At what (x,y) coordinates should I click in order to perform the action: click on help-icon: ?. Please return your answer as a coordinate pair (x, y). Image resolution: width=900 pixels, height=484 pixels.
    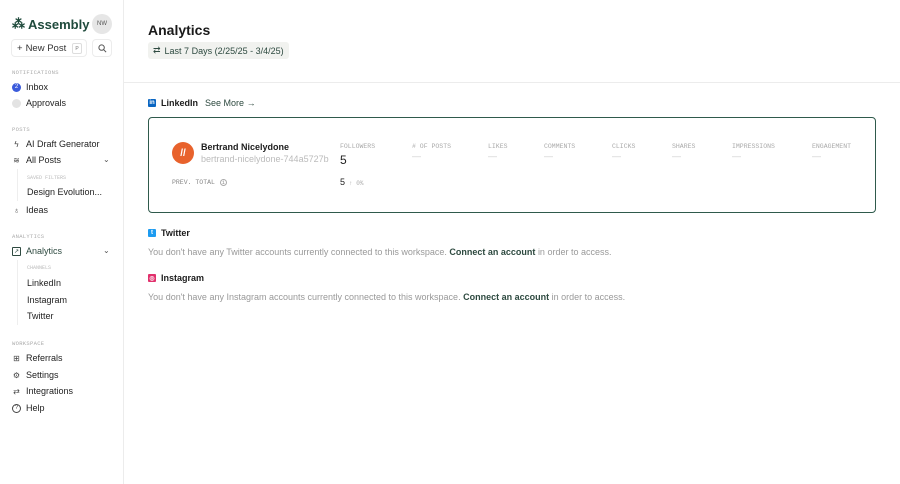
    Looking at the image, I should click on (16, 408).